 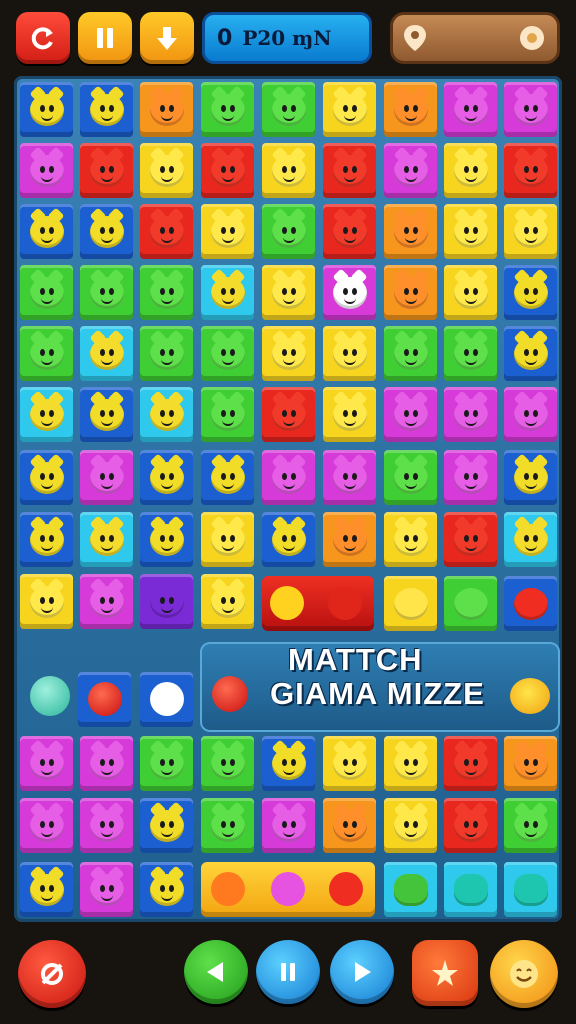 What do you see at coordinates (524, 974) in the screenshot?
I see `emoji-button` at bounding box center [524, 974].